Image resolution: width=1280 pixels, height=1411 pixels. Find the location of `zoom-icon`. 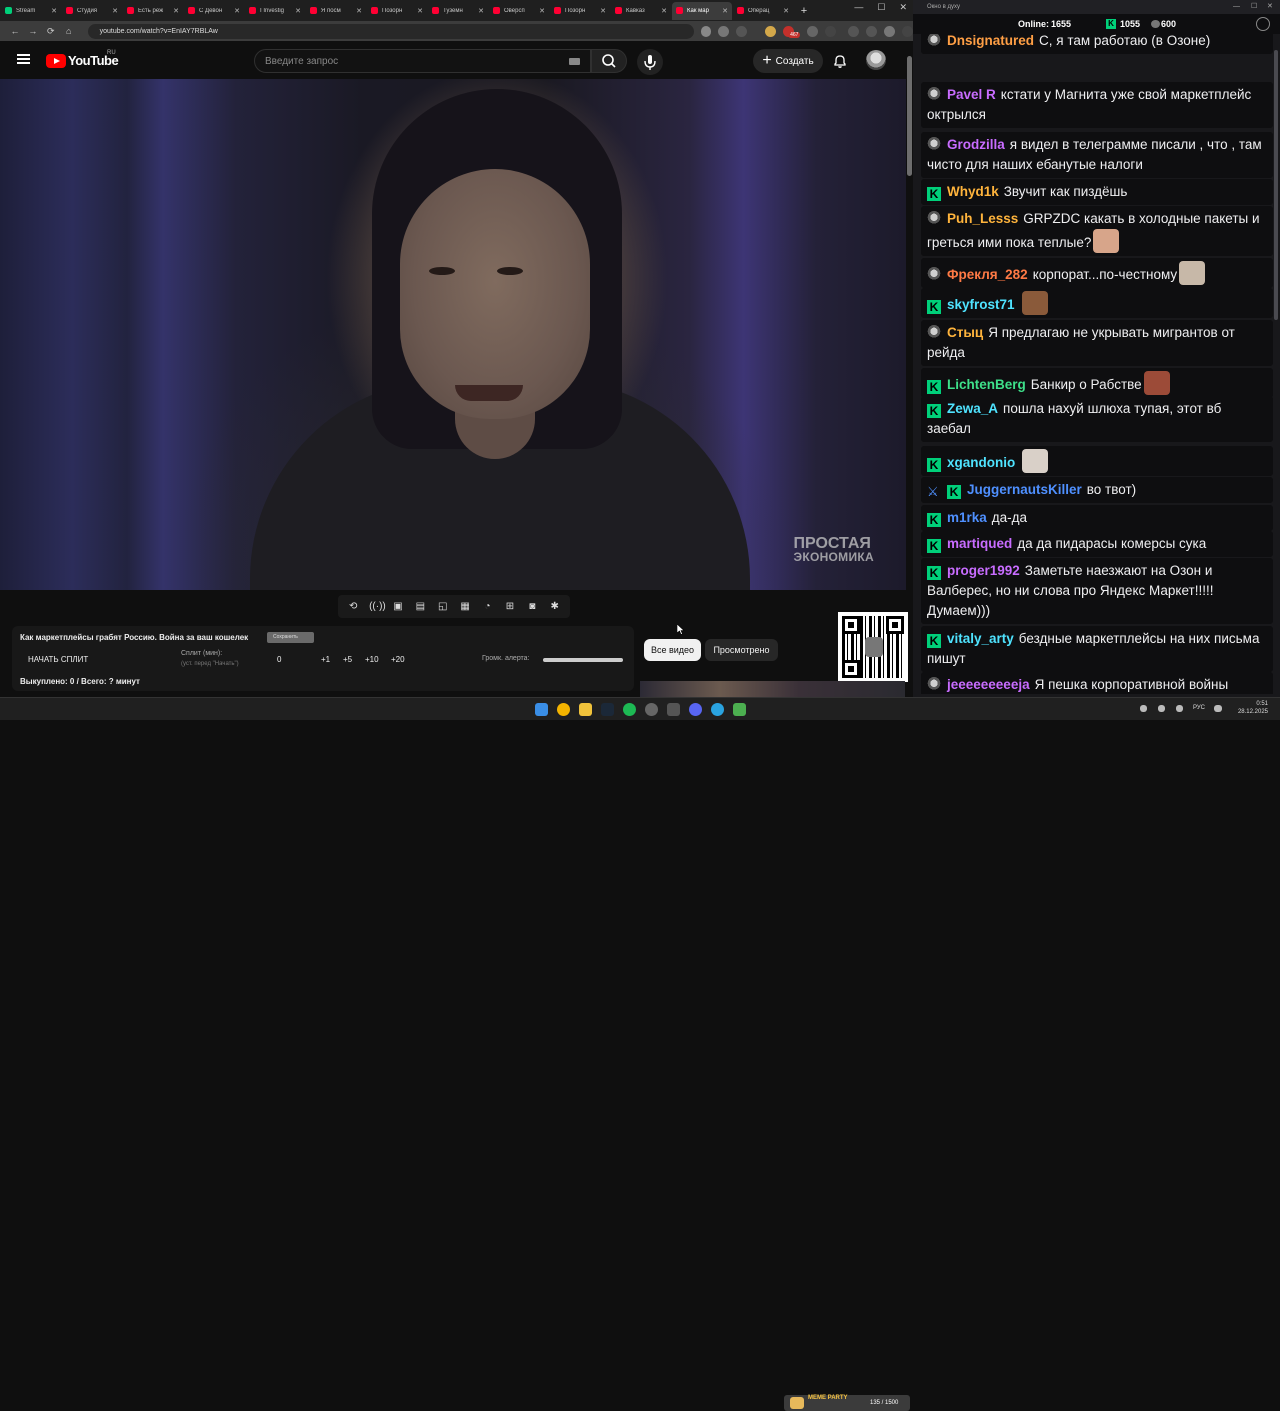

zoom-icon is located at coordinates (706, 31).